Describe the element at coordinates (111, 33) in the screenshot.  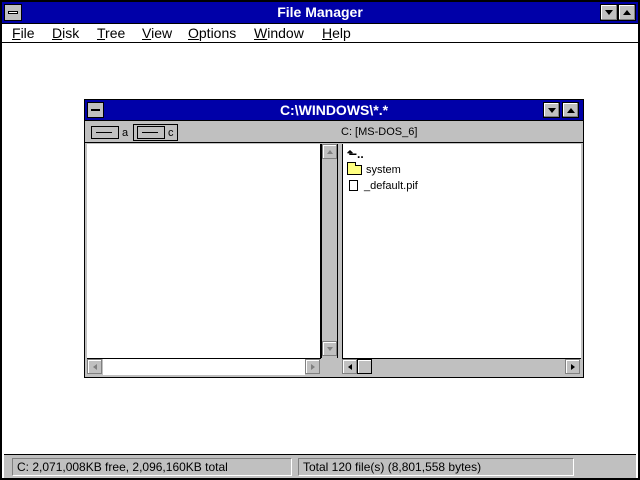
I see `menu-tree: Tree` at that location.